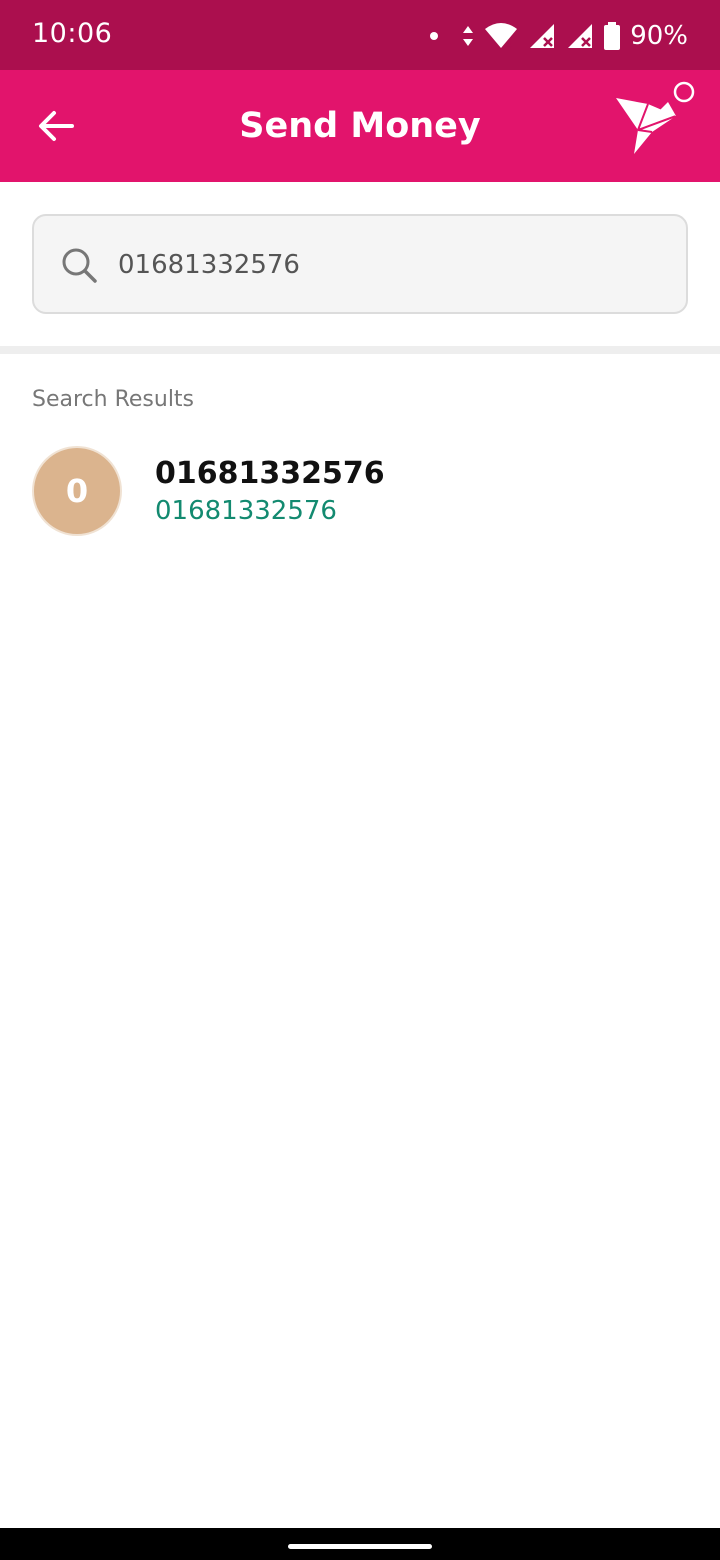 This screenshot has width=720, height=1560. Describe the element at coordinates (360, 35) in the screenshot. I see `status-bar: 10:06 4 90%` at that location.